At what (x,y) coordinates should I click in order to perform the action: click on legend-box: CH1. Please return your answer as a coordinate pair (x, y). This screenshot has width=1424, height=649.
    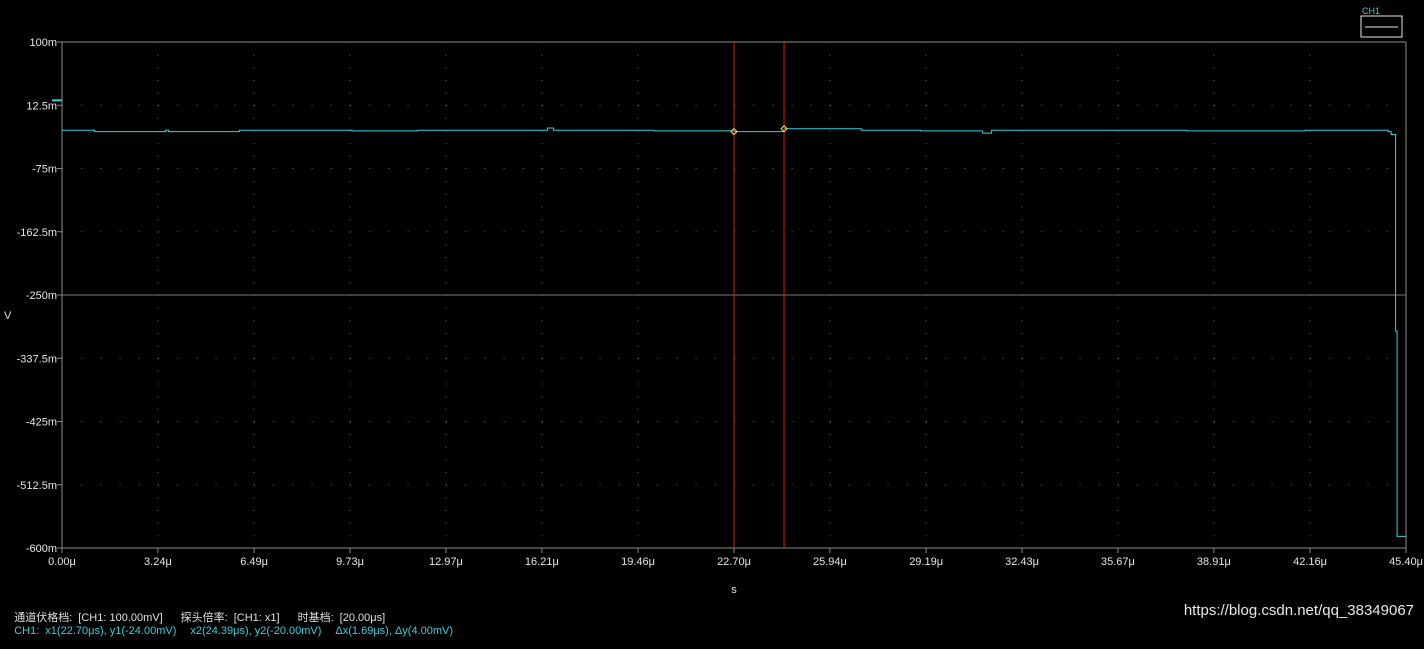
    Looking at the image, I should click on (1381, 22).